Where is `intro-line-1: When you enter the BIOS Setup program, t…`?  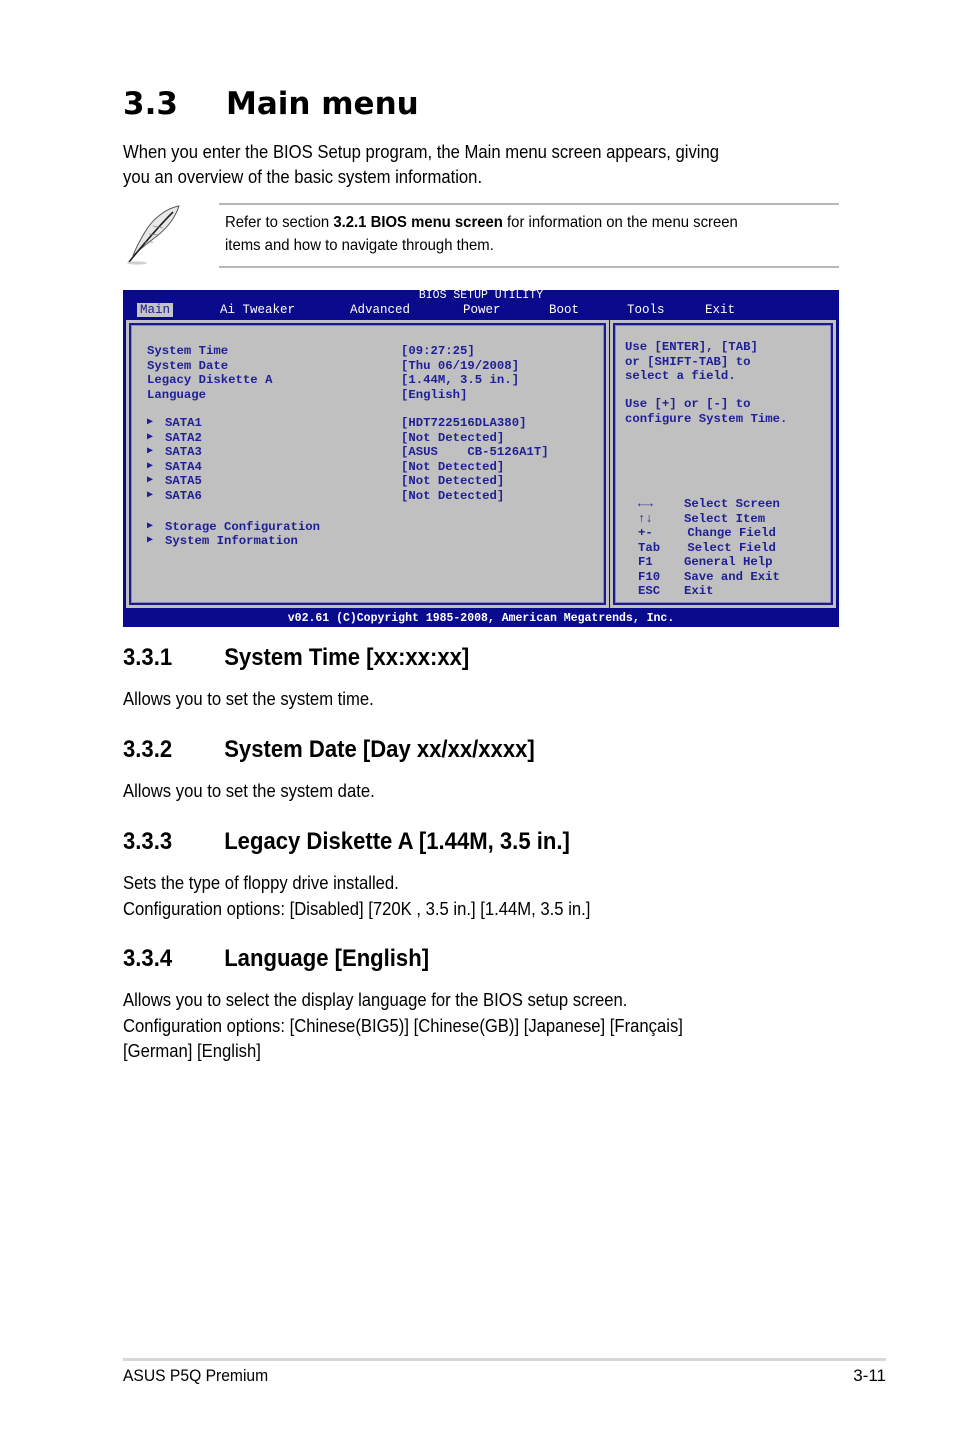
intro-line-1: When you enter the BIOS Setup program, t… is located at coordinates (421, 151).